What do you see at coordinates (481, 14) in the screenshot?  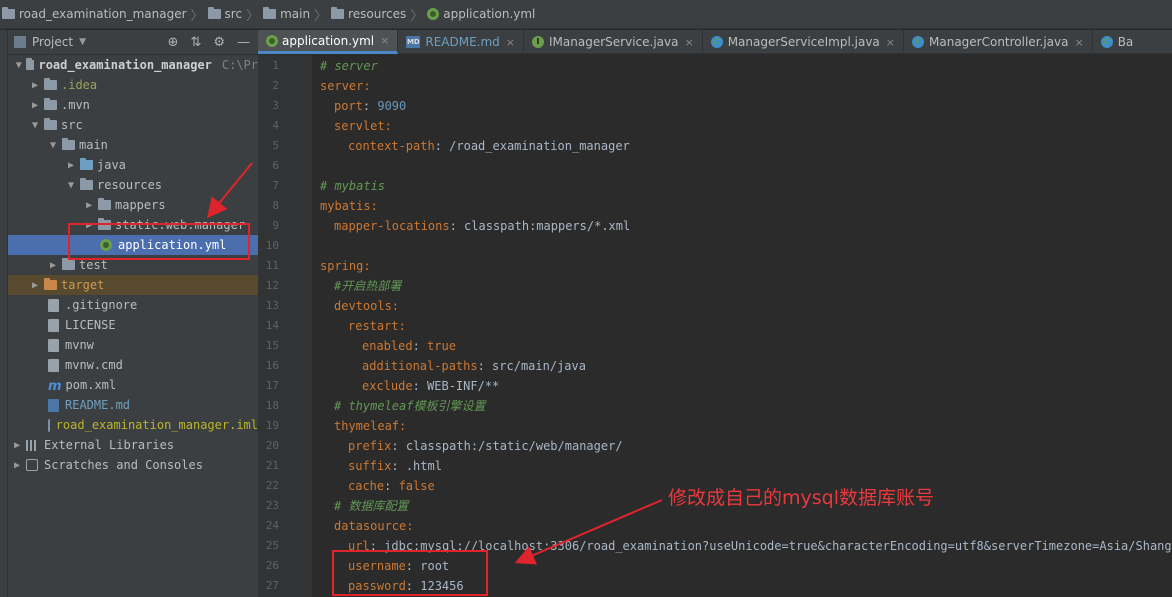 I see `breadcrumb-file: application.yml` at bounding box center [481, 14].